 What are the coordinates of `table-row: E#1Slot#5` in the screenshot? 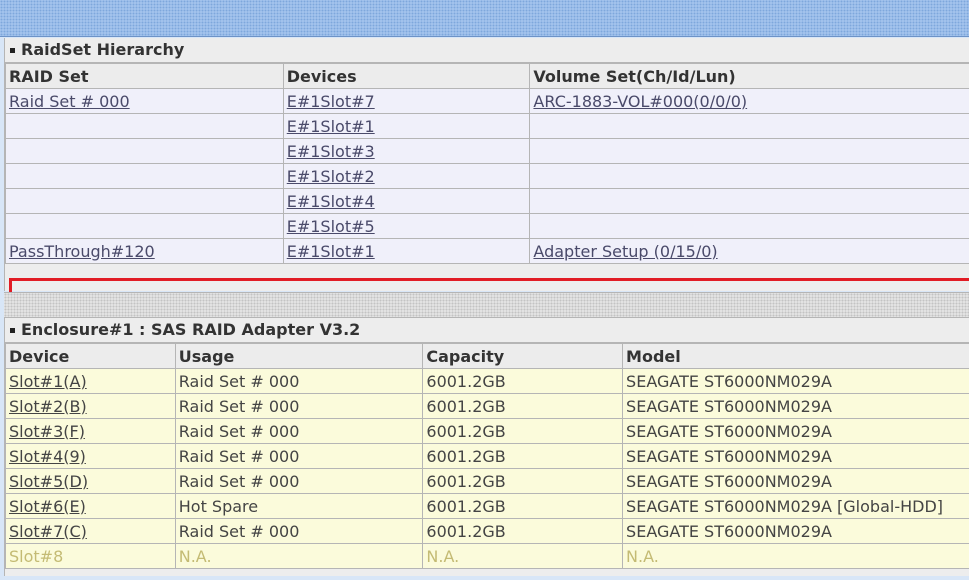 It's located at (487, 226).